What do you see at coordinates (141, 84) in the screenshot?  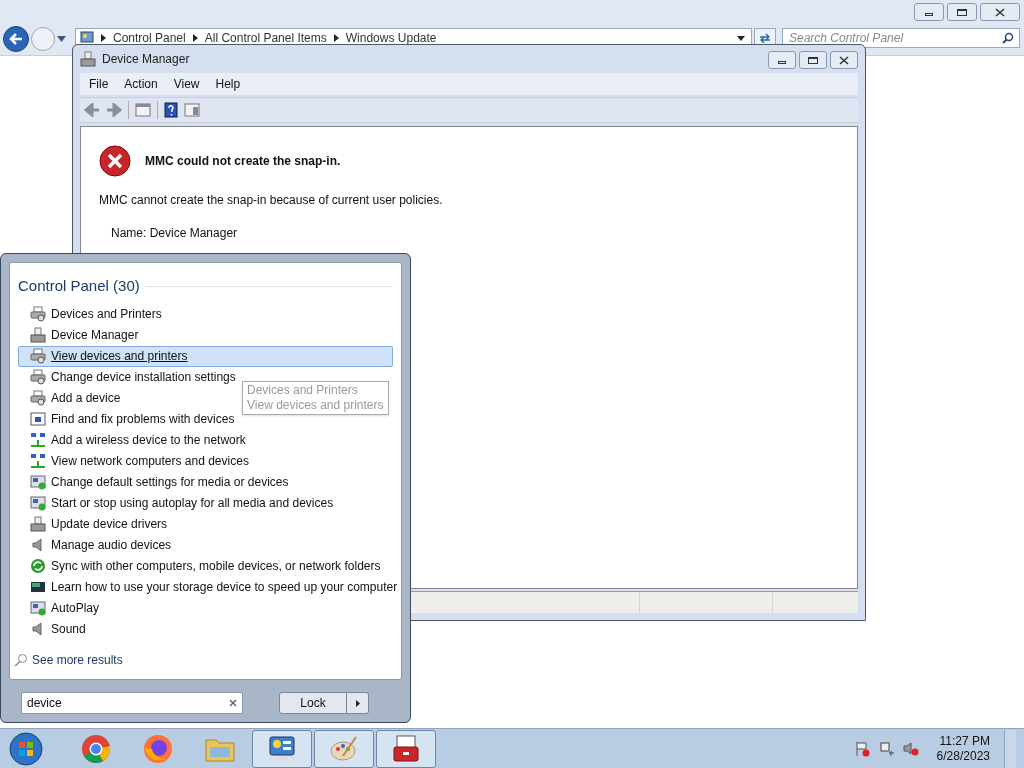 I see `menu-item: Action` at bounding box center [141, 84].